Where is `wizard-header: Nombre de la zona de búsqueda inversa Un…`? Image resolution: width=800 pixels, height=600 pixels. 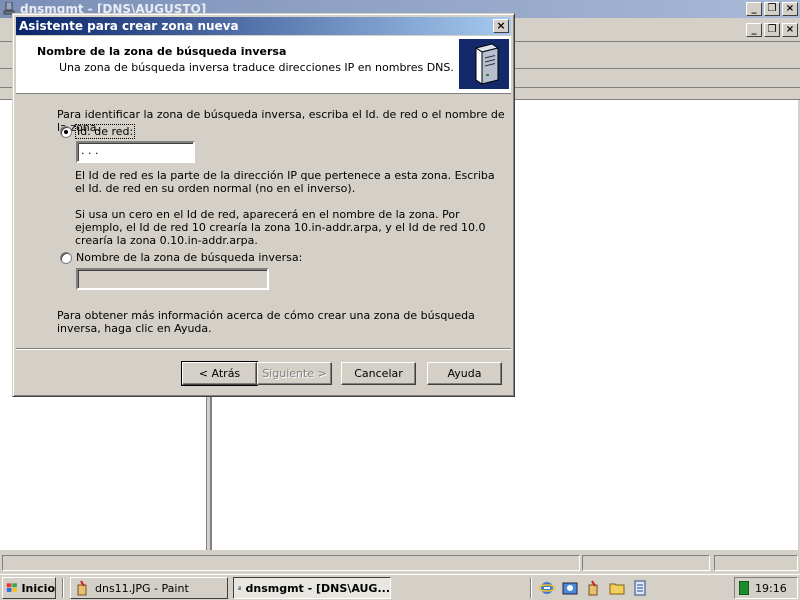 wizard-header: Nombre de la zona de búsqueda inversa Un… is located at coordinates (263, 65).